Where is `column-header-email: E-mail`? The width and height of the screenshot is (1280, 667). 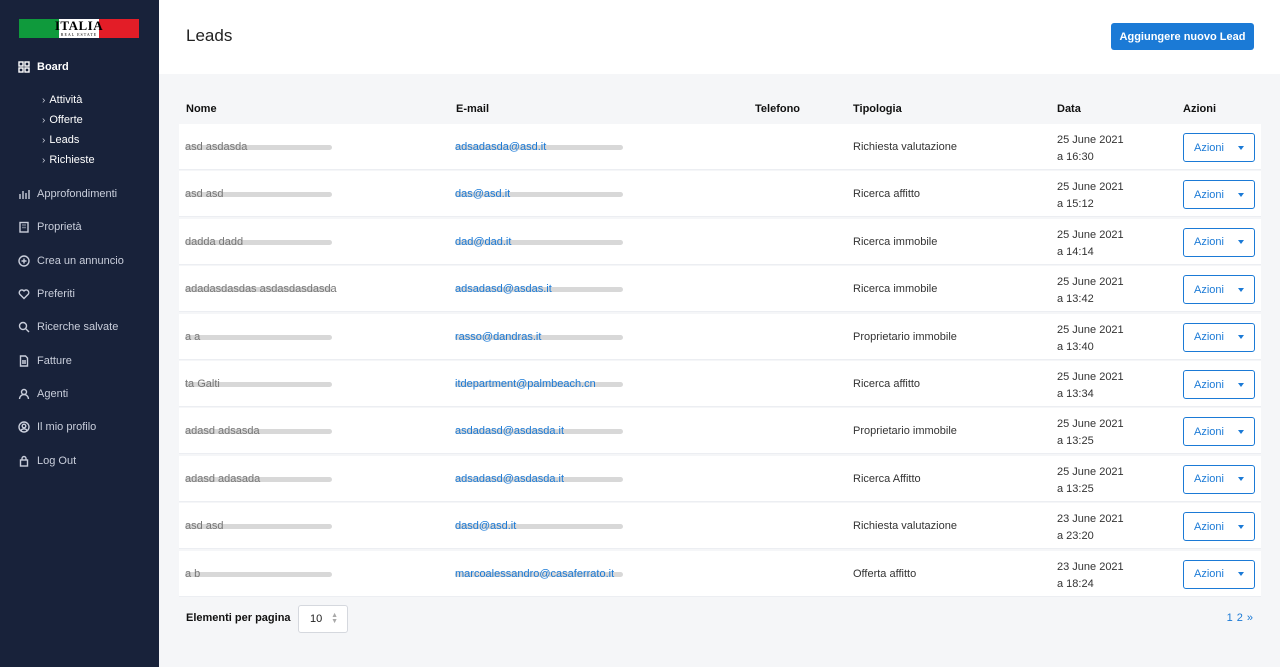
column-header-email: E-mail is located at coordinates (472, 109).